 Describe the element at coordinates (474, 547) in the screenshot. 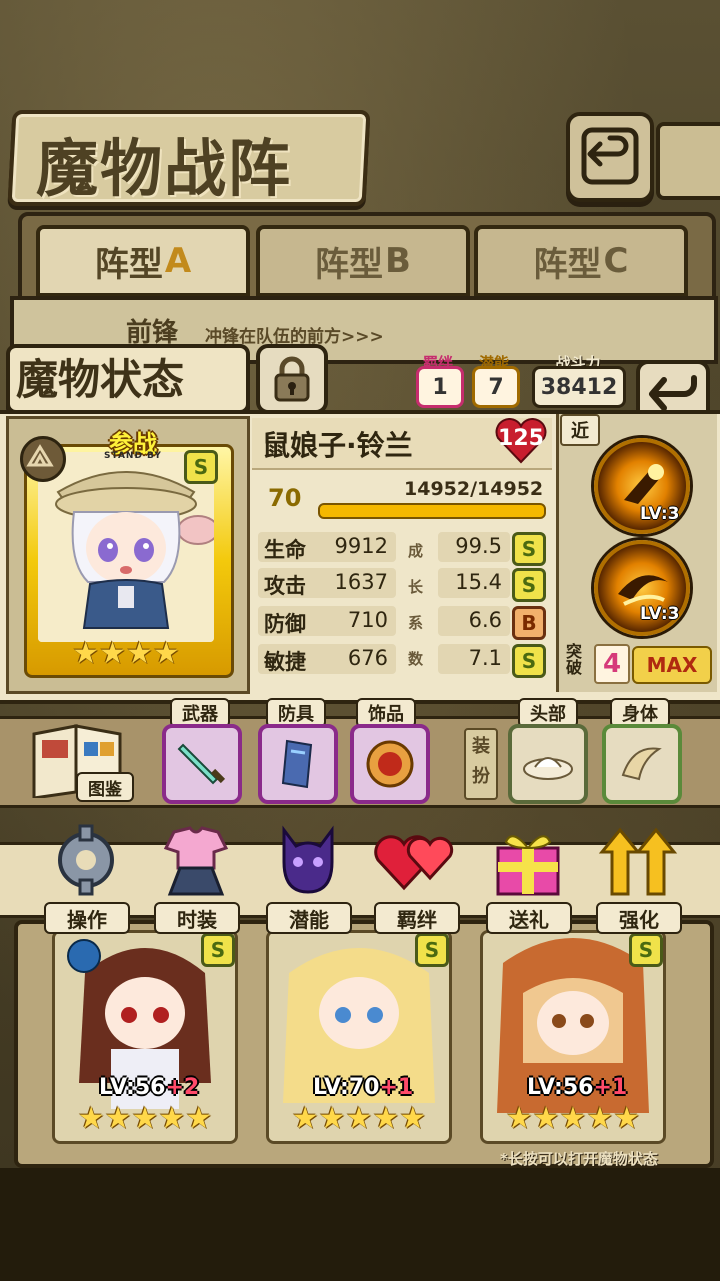

I see `growth-row: 99.5` at that location.